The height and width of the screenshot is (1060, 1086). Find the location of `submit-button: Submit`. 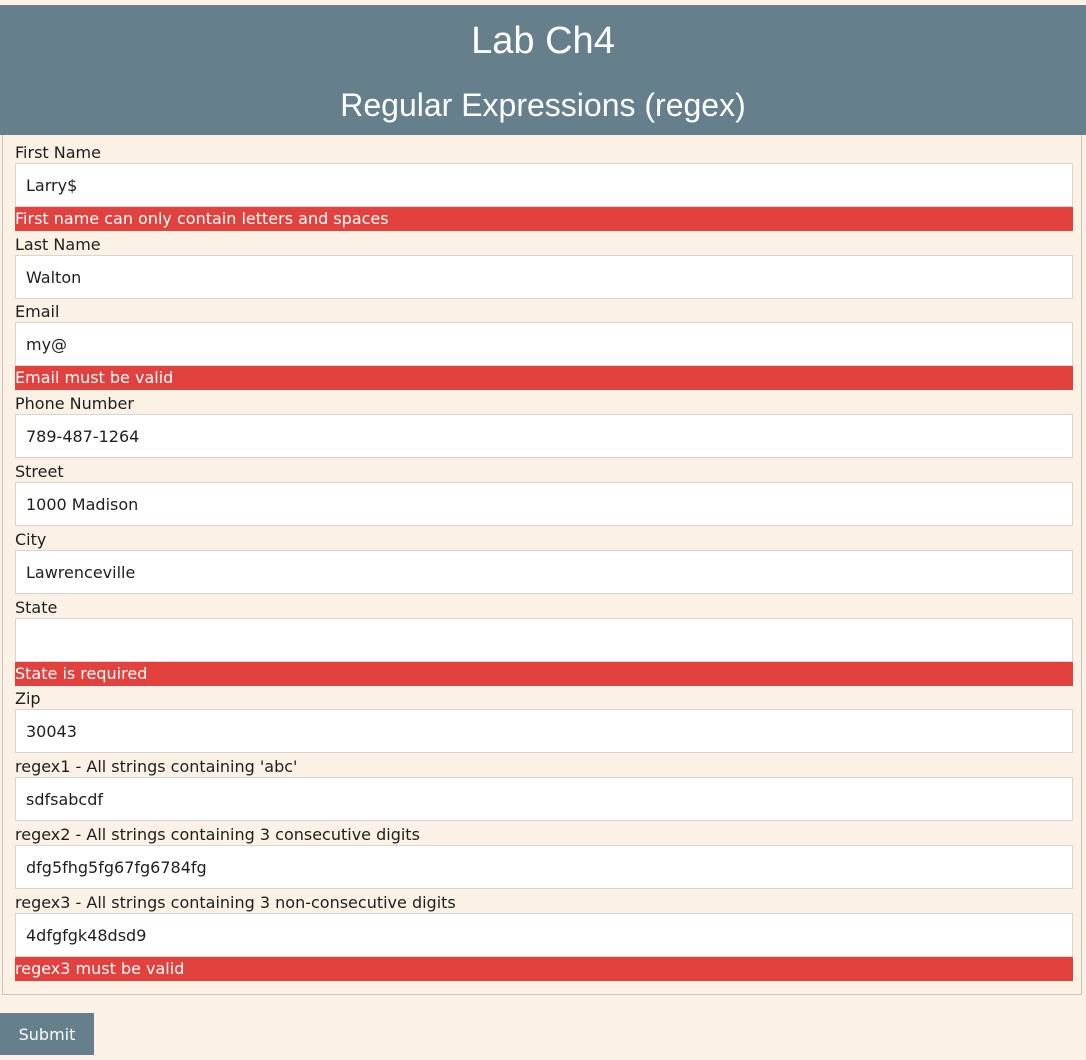

submit-button: Submit is located at coordinates (47, 1034).